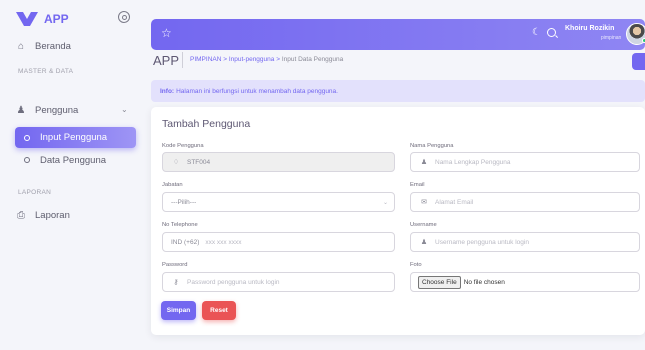 The height and width of the screenshot is (350, 645). I want to click on user-name: Khoiru Rozikin, so click(589, 28).